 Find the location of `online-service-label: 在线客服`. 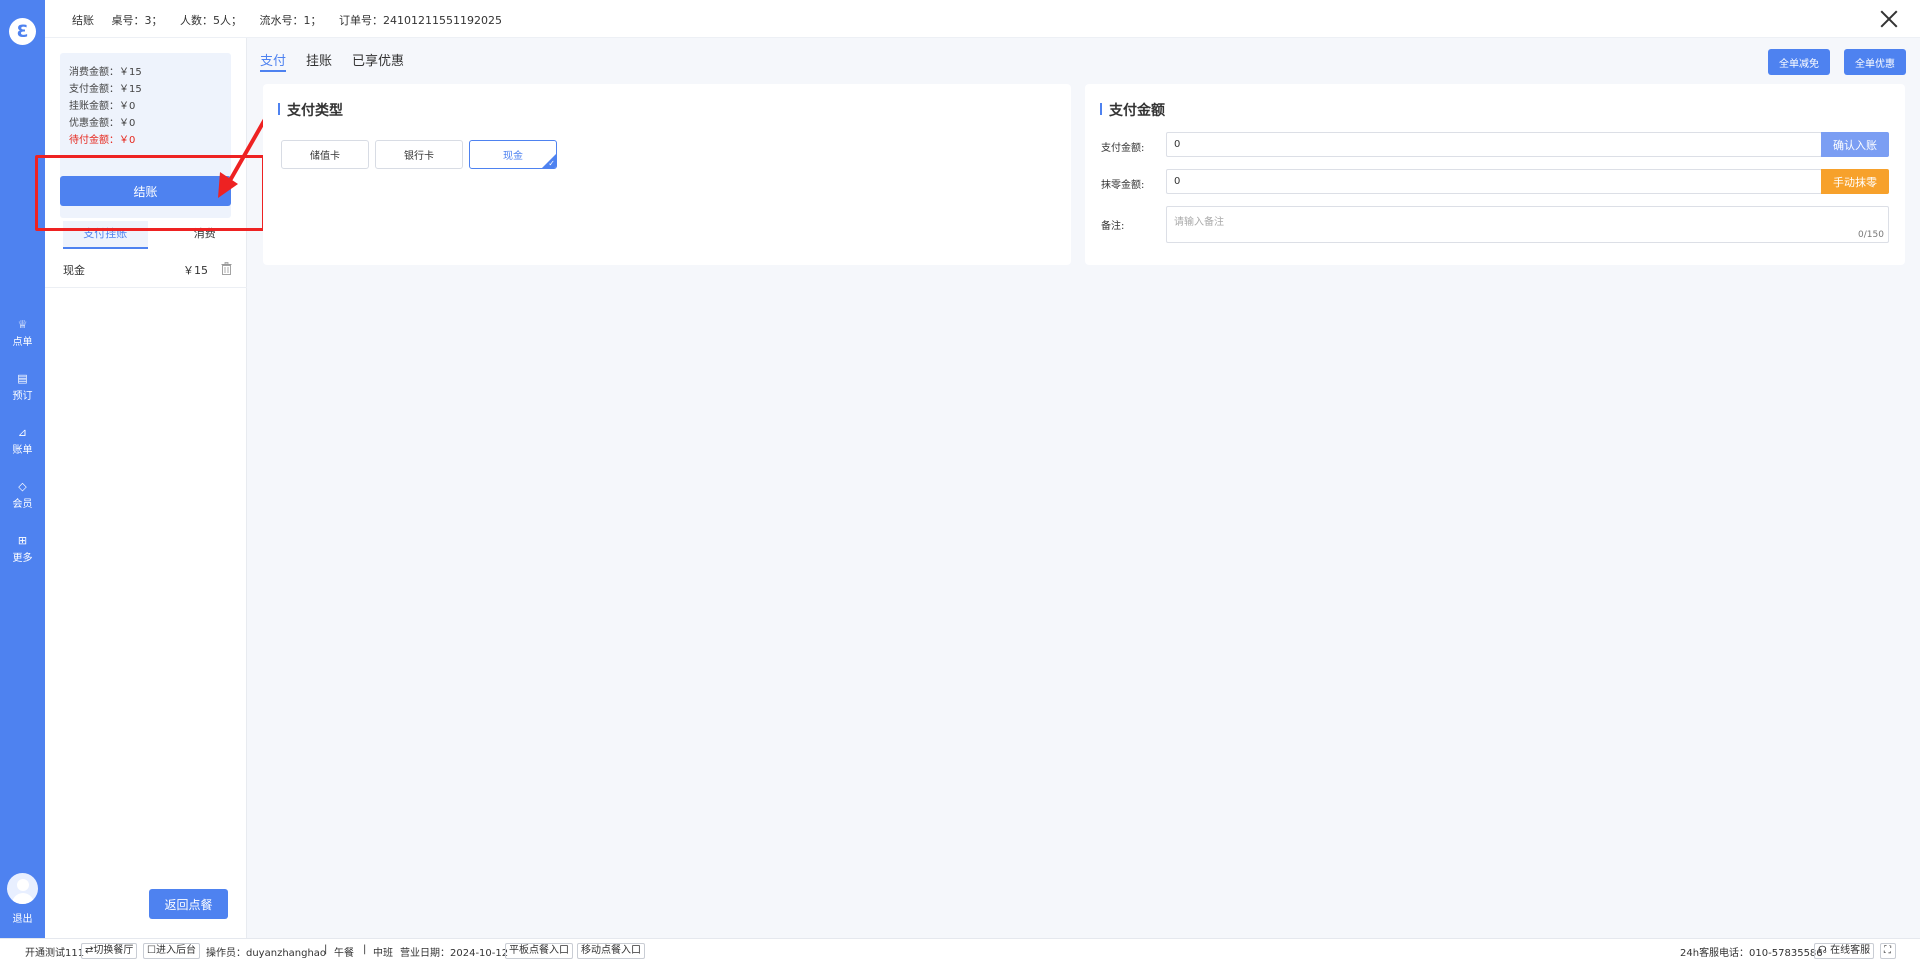

online-service-label: 在线客服 is located at coordinates (1850, 950).